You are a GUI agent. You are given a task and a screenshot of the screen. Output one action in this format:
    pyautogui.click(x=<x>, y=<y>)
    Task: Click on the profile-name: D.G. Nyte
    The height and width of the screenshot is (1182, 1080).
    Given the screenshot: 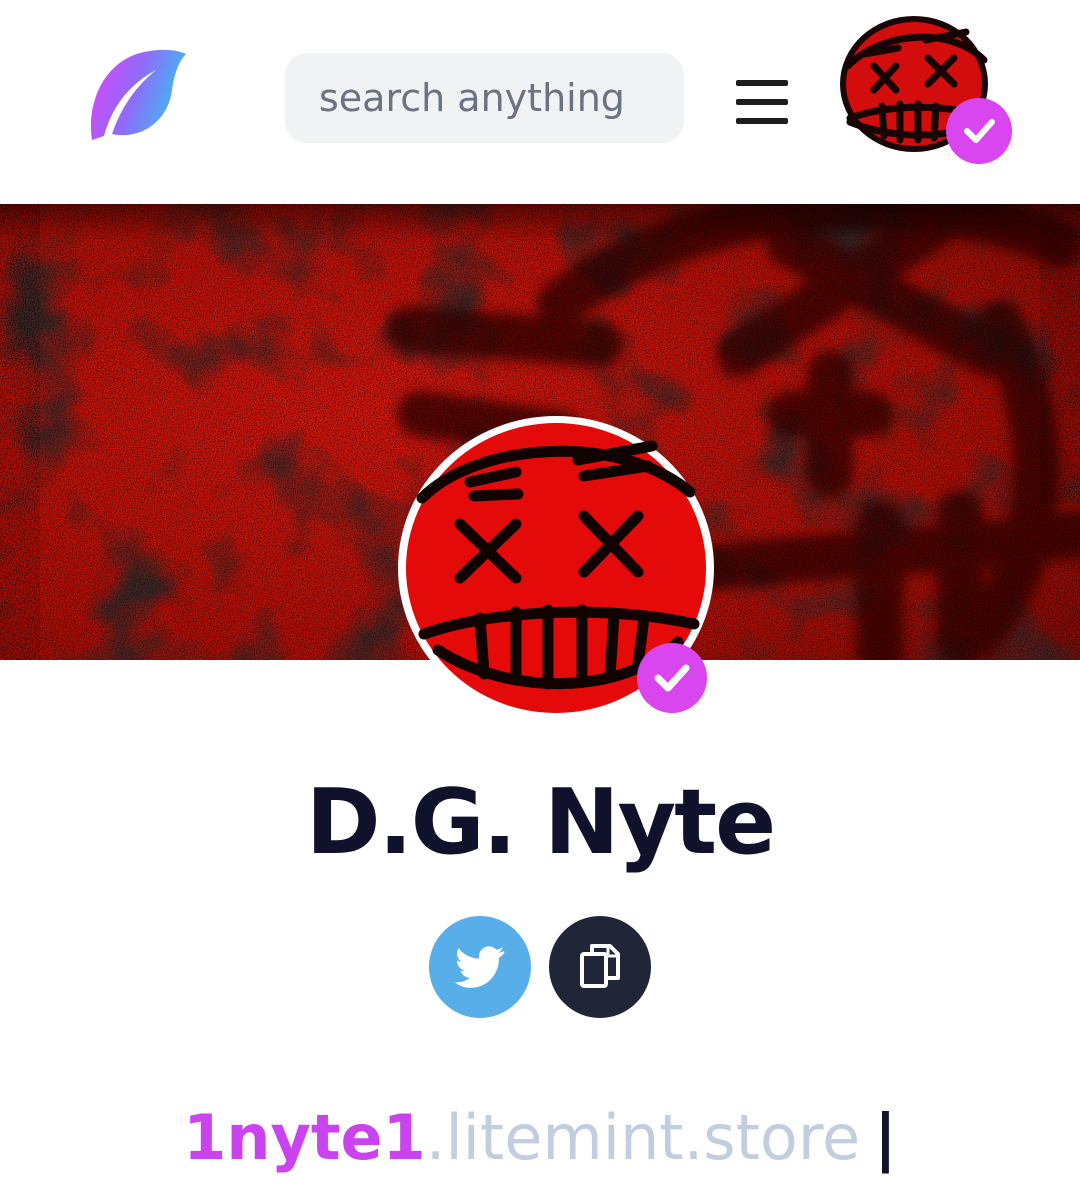 What is the action you would take?
    pyautogui.click(x=540, y=822)
    